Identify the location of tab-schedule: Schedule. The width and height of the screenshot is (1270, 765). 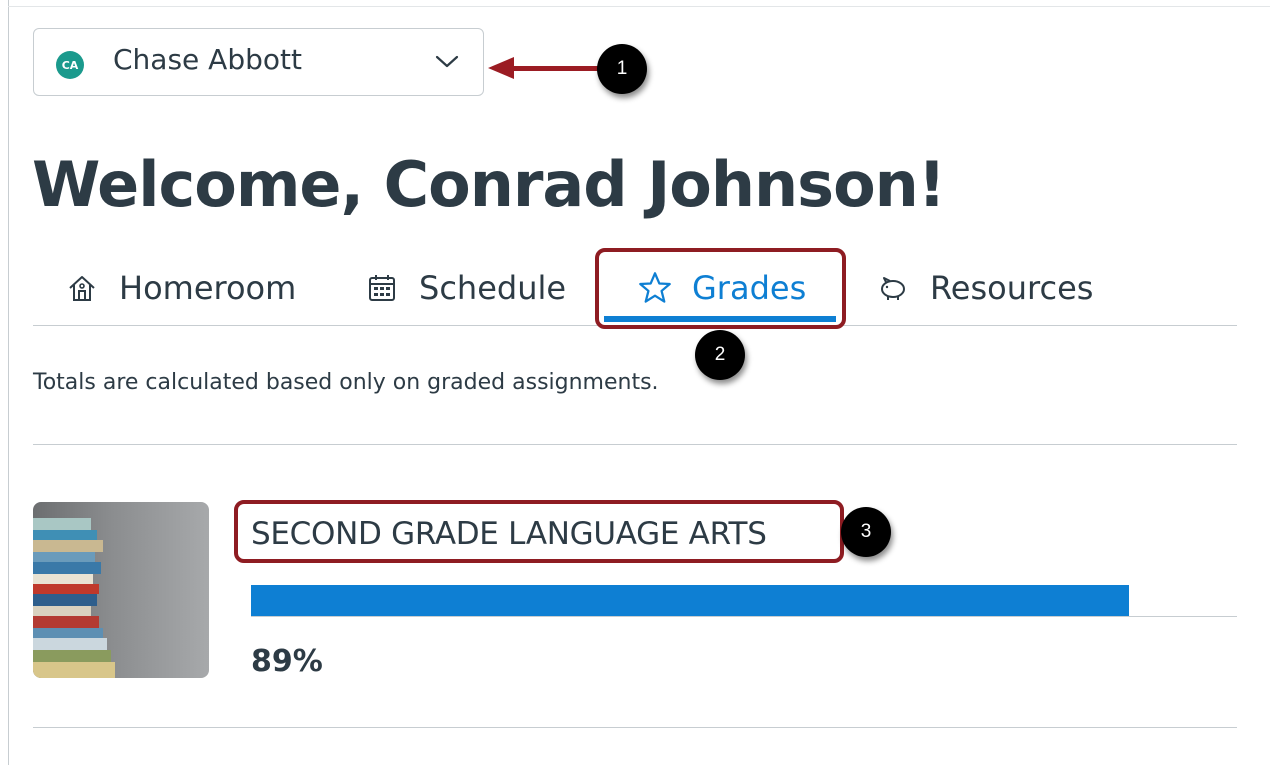
(466, 288).